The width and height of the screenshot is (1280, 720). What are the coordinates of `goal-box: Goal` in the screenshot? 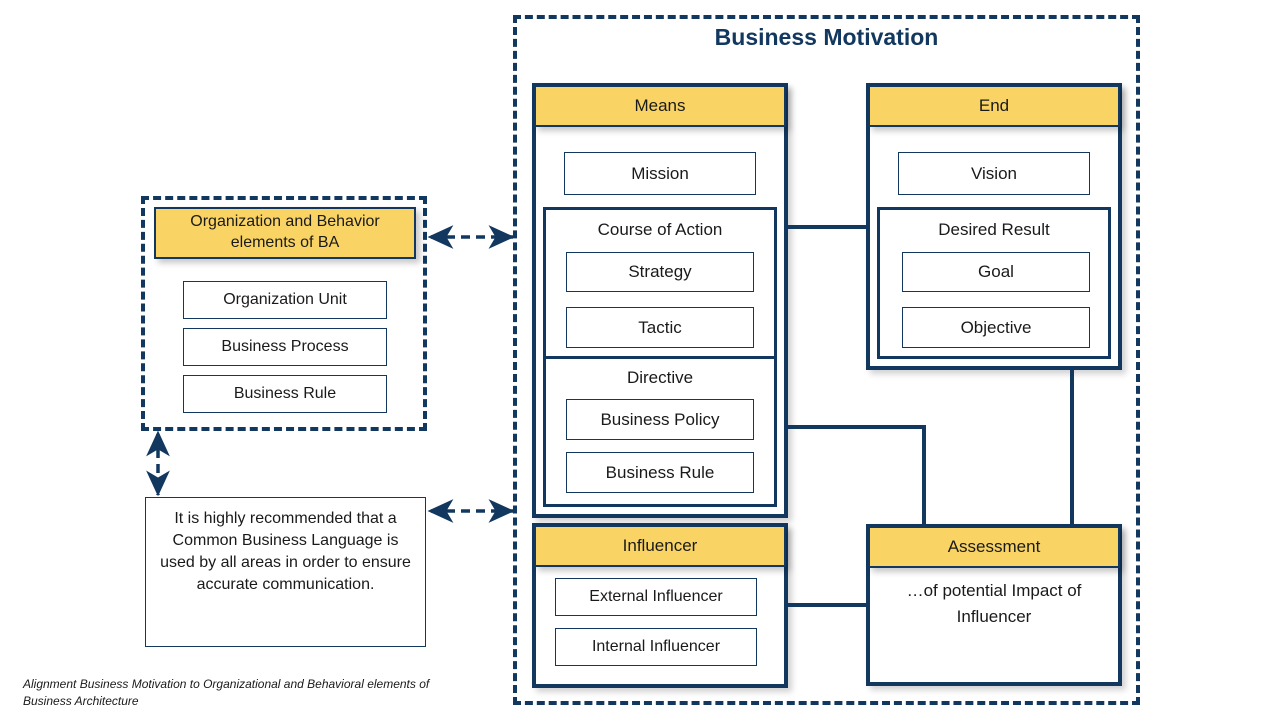 It's located at (996, 272).